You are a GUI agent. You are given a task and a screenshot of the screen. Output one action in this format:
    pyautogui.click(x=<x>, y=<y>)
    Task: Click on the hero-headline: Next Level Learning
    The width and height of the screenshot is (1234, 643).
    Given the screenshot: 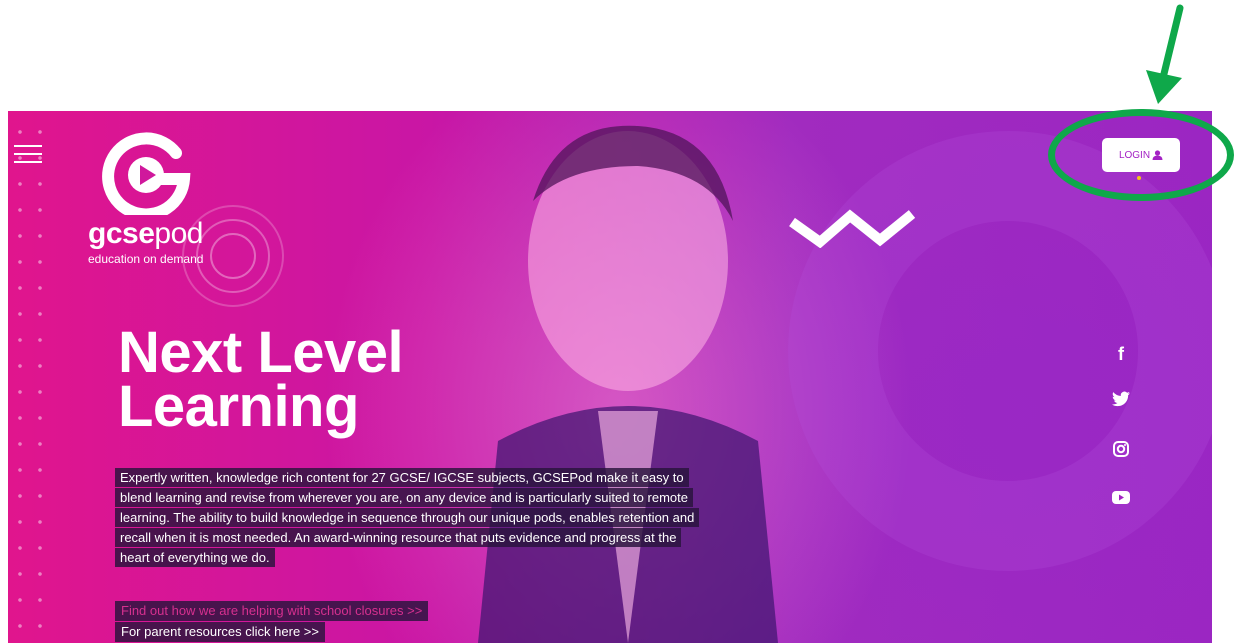 What is the action you would take?
    pyautogui.click(x=261, y=380)
    